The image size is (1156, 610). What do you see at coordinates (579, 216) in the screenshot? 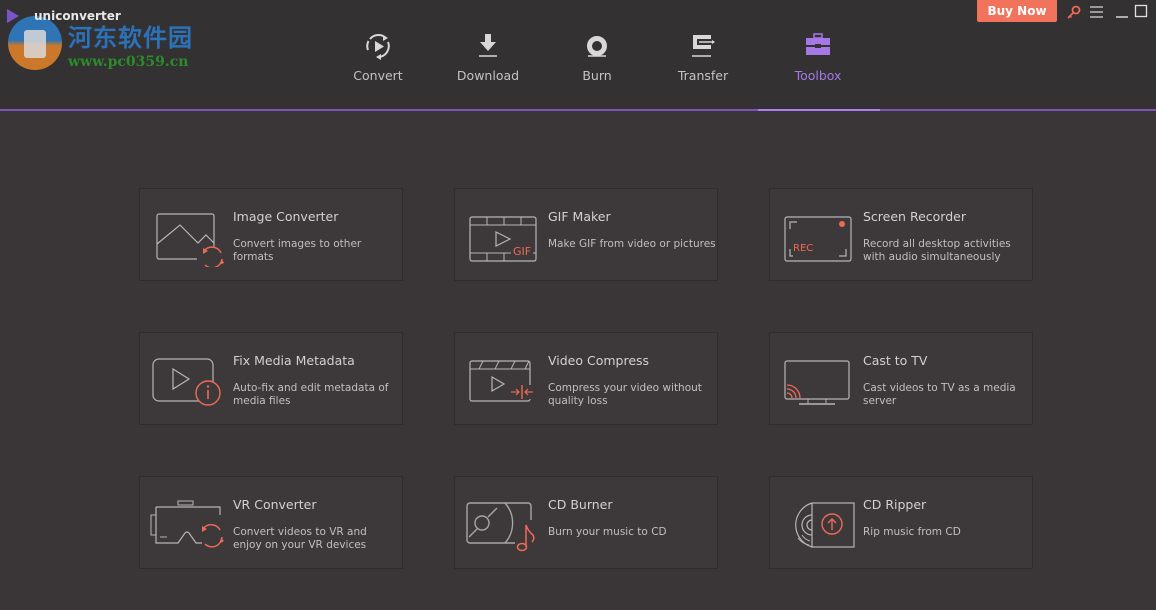
I see `tool-title: GIF Maker` at bounding box center [579, 216].